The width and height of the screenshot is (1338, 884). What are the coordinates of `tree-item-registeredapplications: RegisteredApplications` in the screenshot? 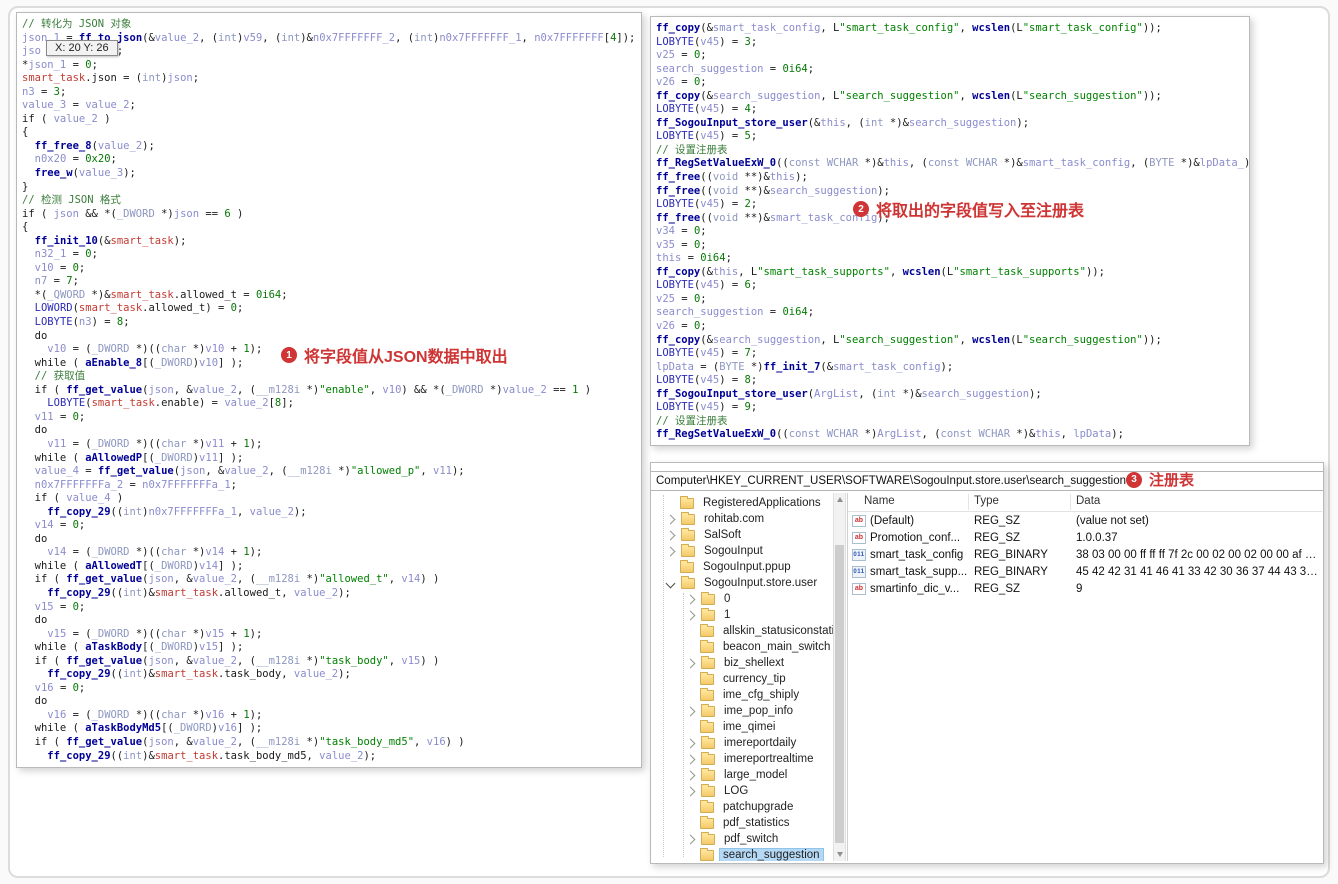 It's located at (742, 503).